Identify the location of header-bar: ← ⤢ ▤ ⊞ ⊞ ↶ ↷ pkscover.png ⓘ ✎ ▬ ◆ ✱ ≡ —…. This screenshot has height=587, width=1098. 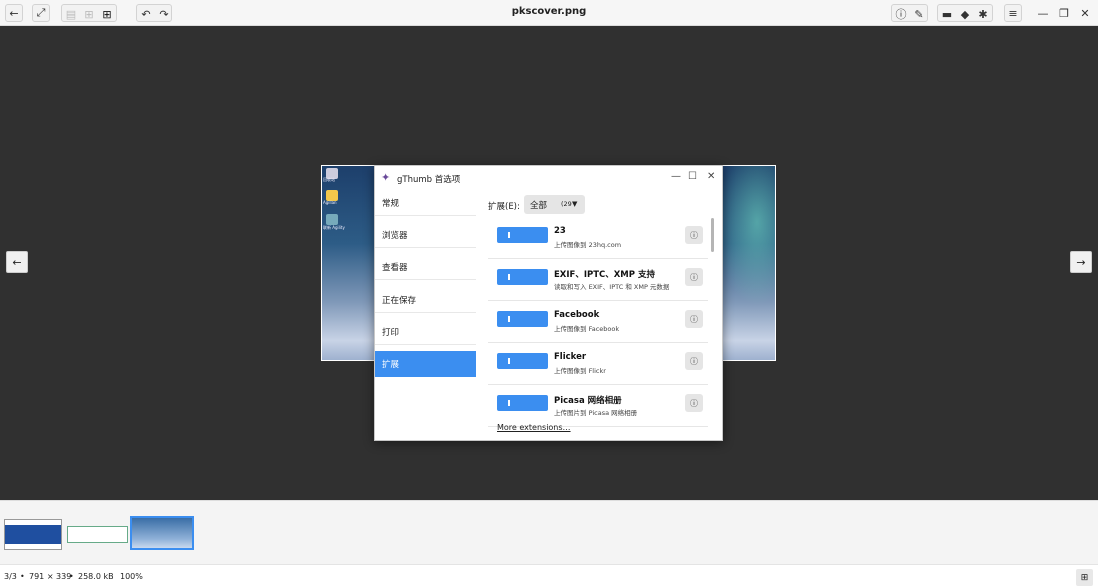
(549, 13).